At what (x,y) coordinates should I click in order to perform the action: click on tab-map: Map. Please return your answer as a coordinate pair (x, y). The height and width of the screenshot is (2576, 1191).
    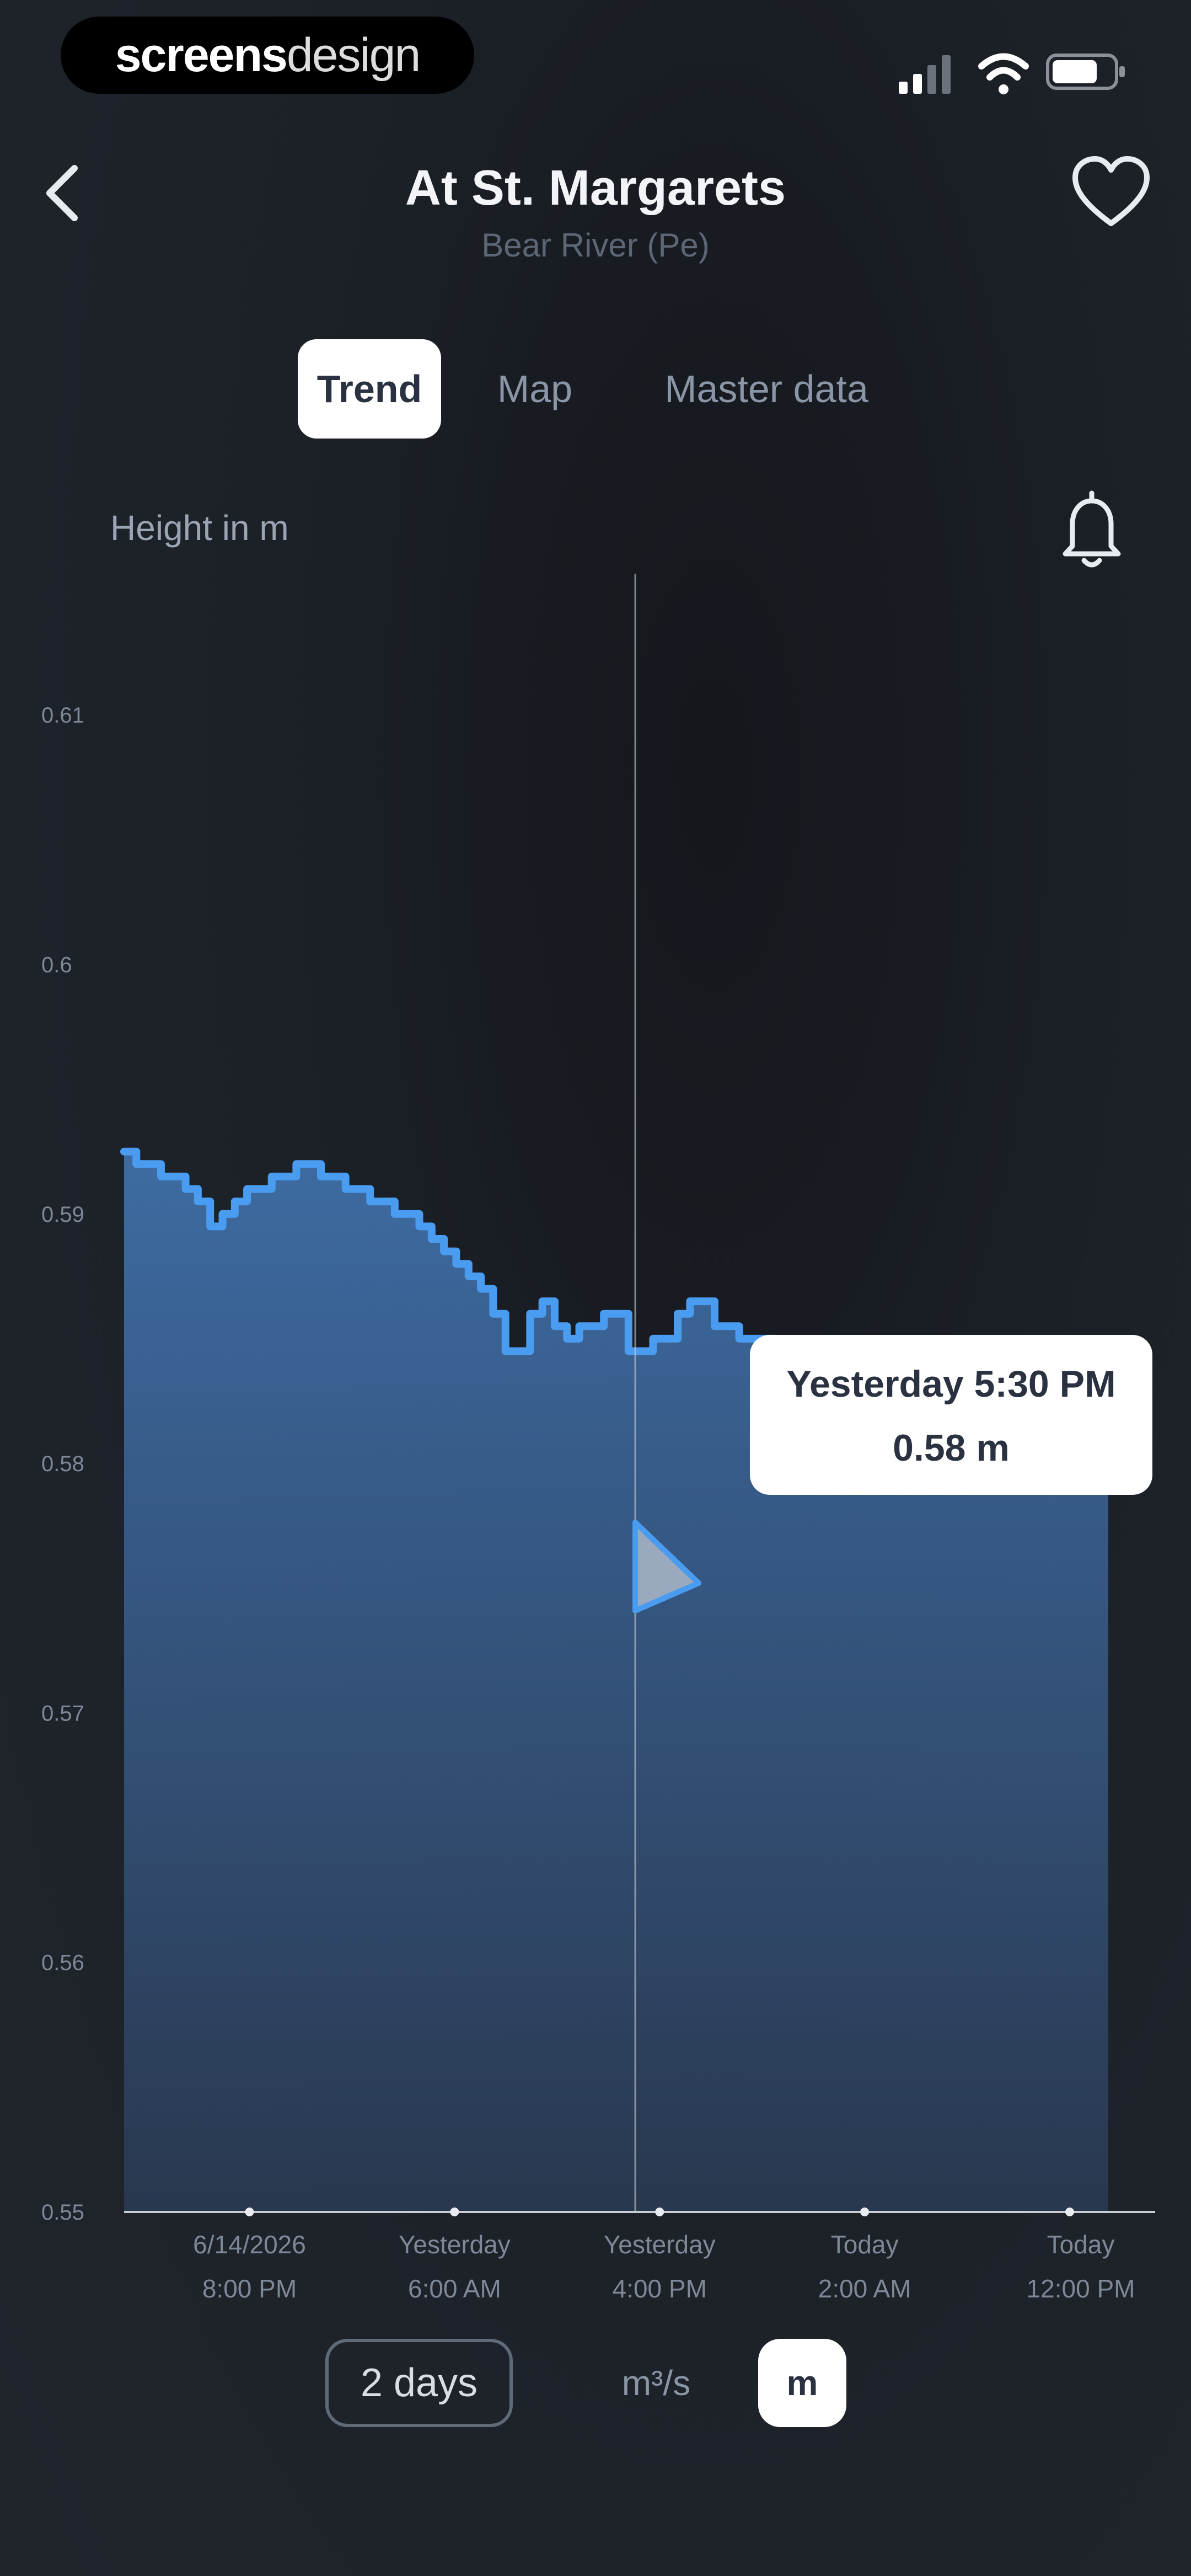
    Looking at the image, I should click on (535, 389).